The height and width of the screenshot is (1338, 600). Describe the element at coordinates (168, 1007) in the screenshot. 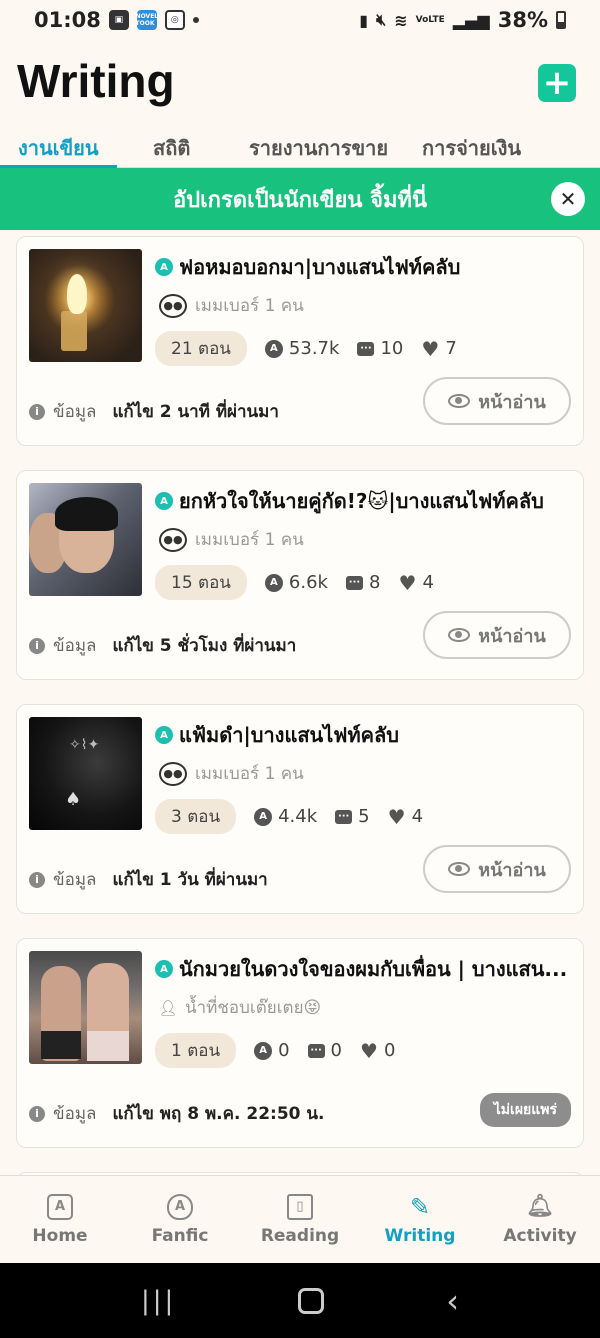

I see `person-icon: 👤︎` at that location.